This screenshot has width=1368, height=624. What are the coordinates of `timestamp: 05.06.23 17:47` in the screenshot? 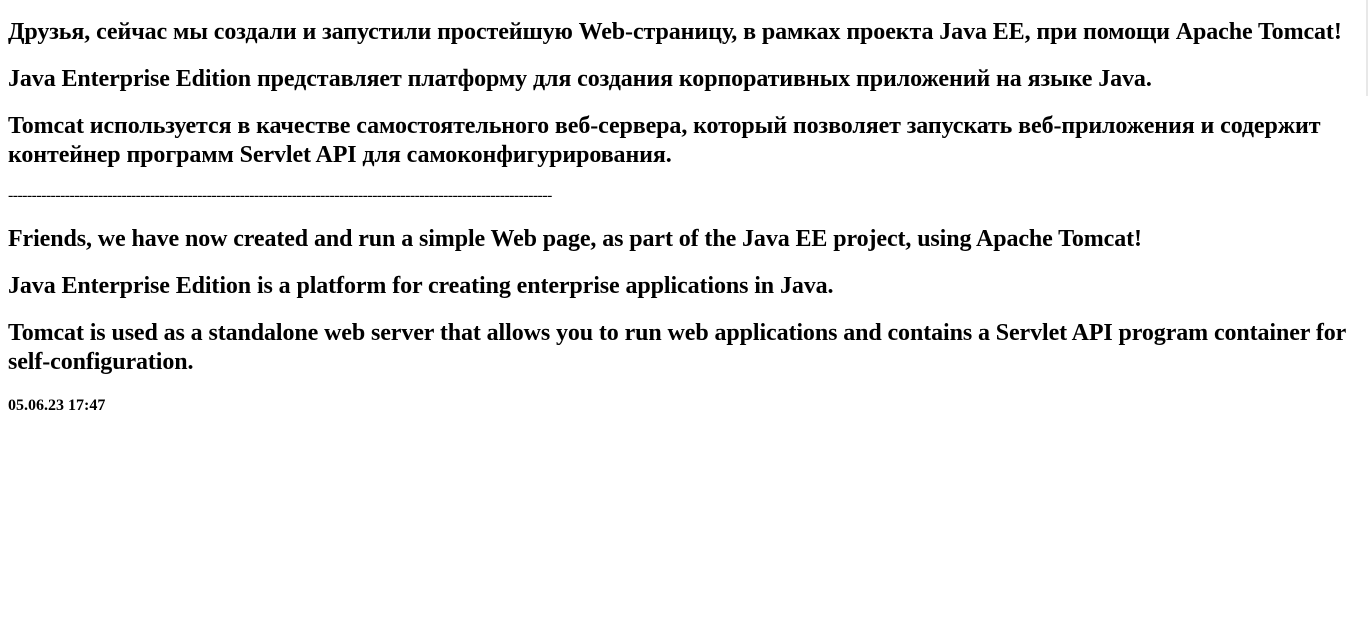 It's located at (57, 405).